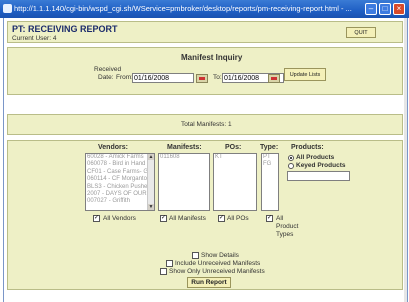 The image size is (409, 302). Describe the element at coordinates (269, 147) in the screenshot. I see `type-heading: Type:` at that location.